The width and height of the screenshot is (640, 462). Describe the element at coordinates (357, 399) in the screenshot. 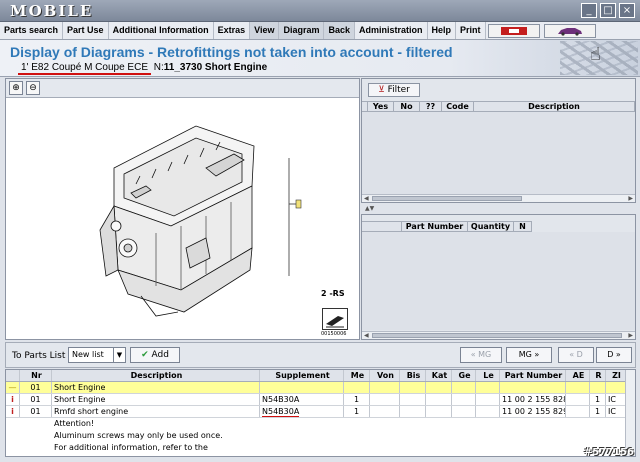

I see `row-me: 1` at that location.